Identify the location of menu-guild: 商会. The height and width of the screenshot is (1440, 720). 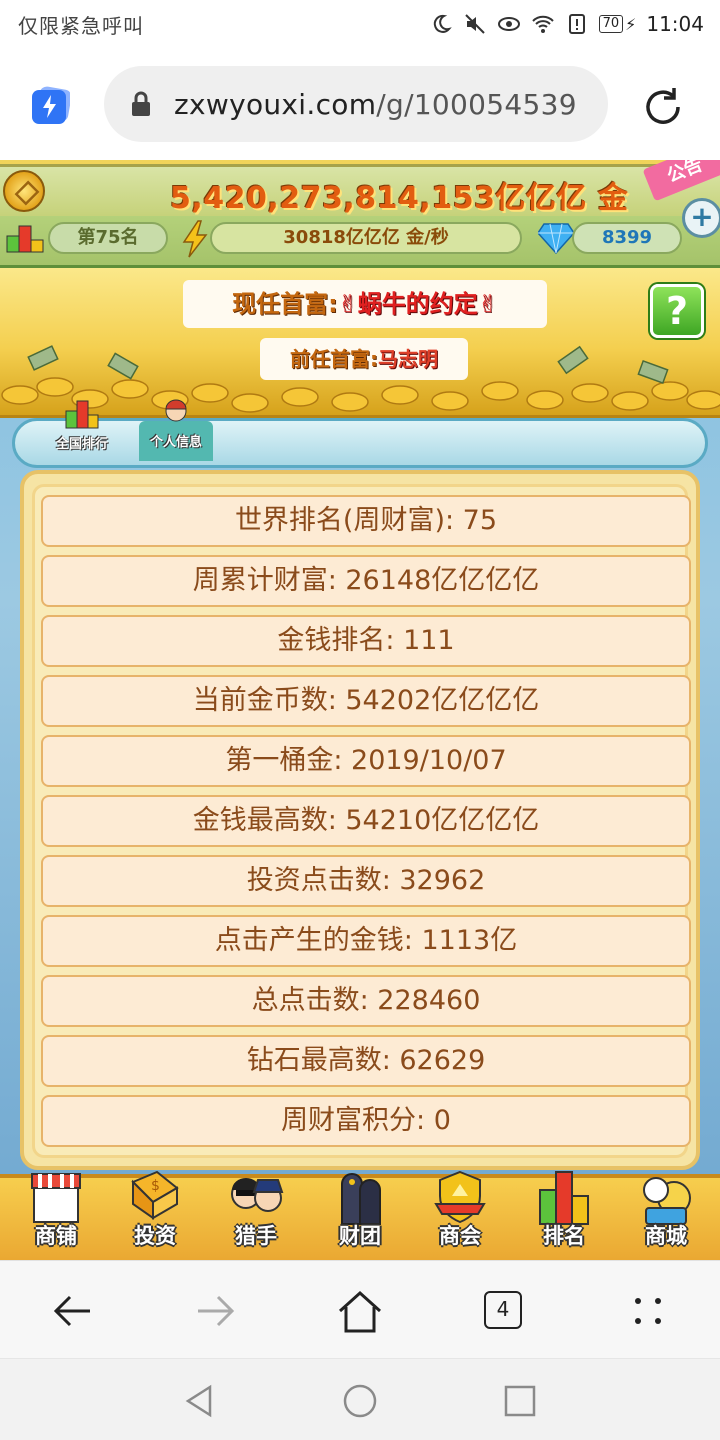
(460, 1214).